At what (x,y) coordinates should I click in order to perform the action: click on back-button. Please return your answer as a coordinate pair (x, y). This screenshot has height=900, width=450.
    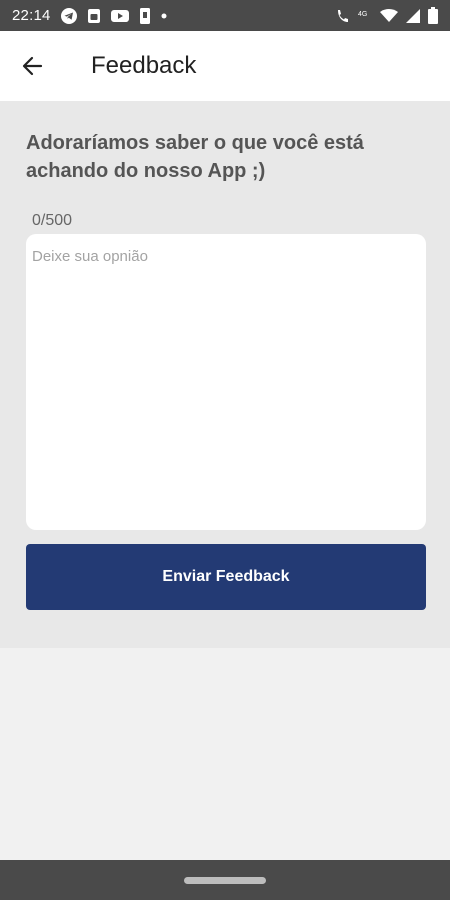
    Looking at the image, I should click on (32, 66).